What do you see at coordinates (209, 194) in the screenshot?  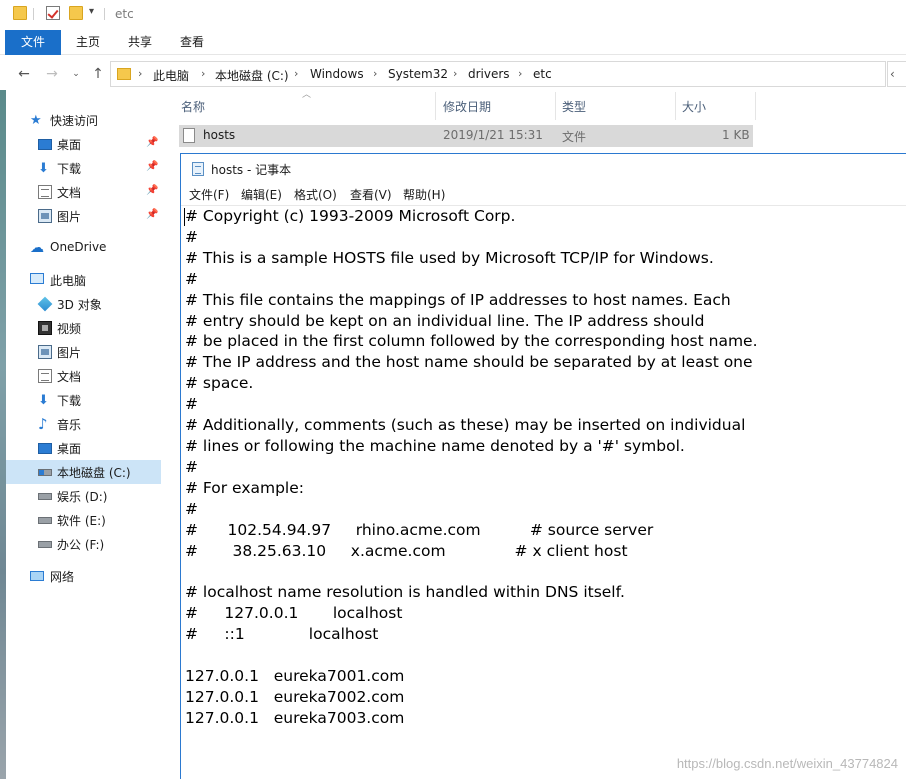 I see `menu-file: 文件(F)` at bounding box center [209, 194].